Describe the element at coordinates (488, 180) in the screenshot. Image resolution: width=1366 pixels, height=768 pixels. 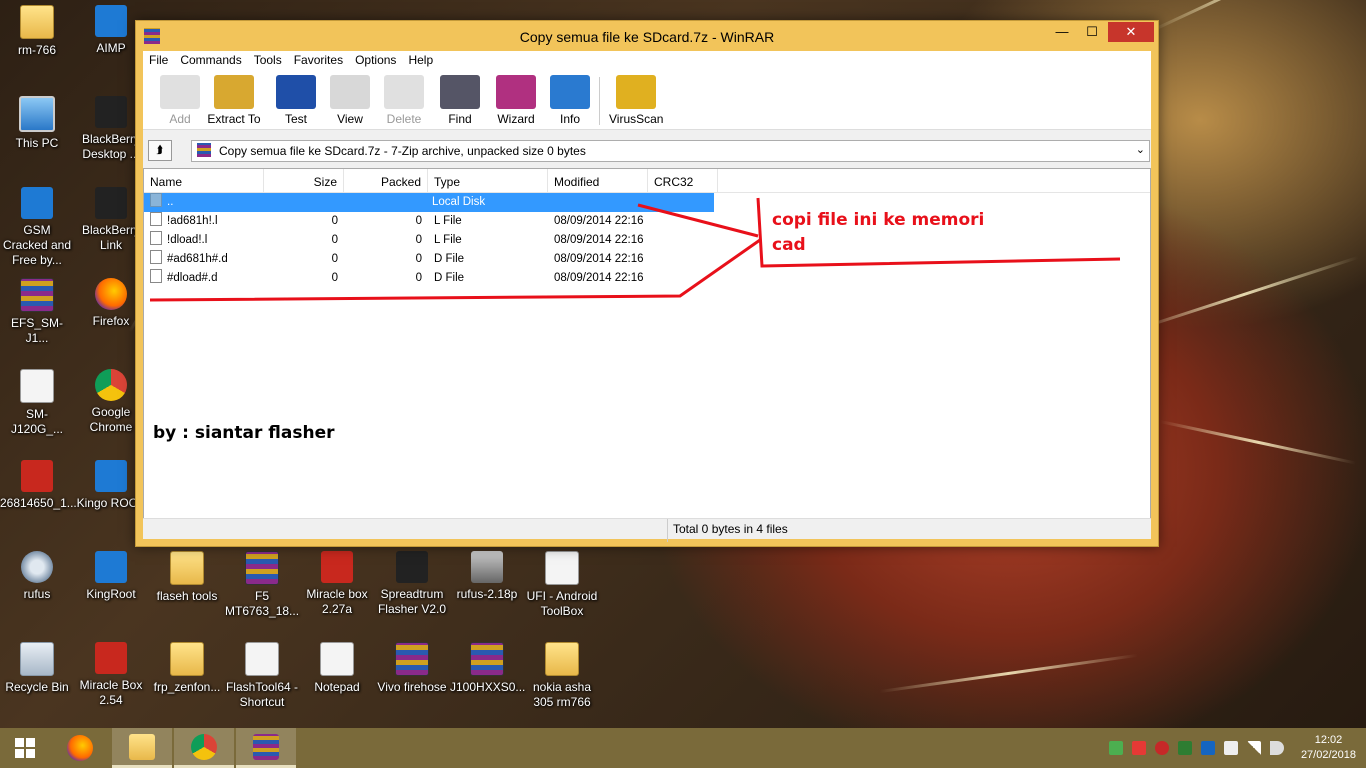
I see `column-header-type: Type` at that location.